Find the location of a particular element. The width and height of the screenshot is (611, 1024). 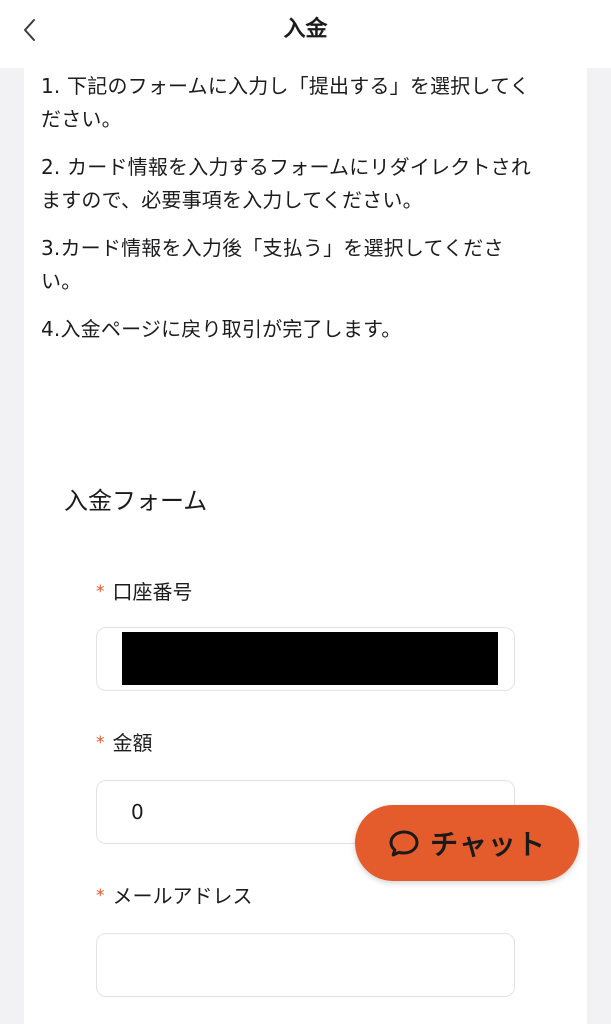

email-label: * メールアドレス is located at coordinates (174, 896).